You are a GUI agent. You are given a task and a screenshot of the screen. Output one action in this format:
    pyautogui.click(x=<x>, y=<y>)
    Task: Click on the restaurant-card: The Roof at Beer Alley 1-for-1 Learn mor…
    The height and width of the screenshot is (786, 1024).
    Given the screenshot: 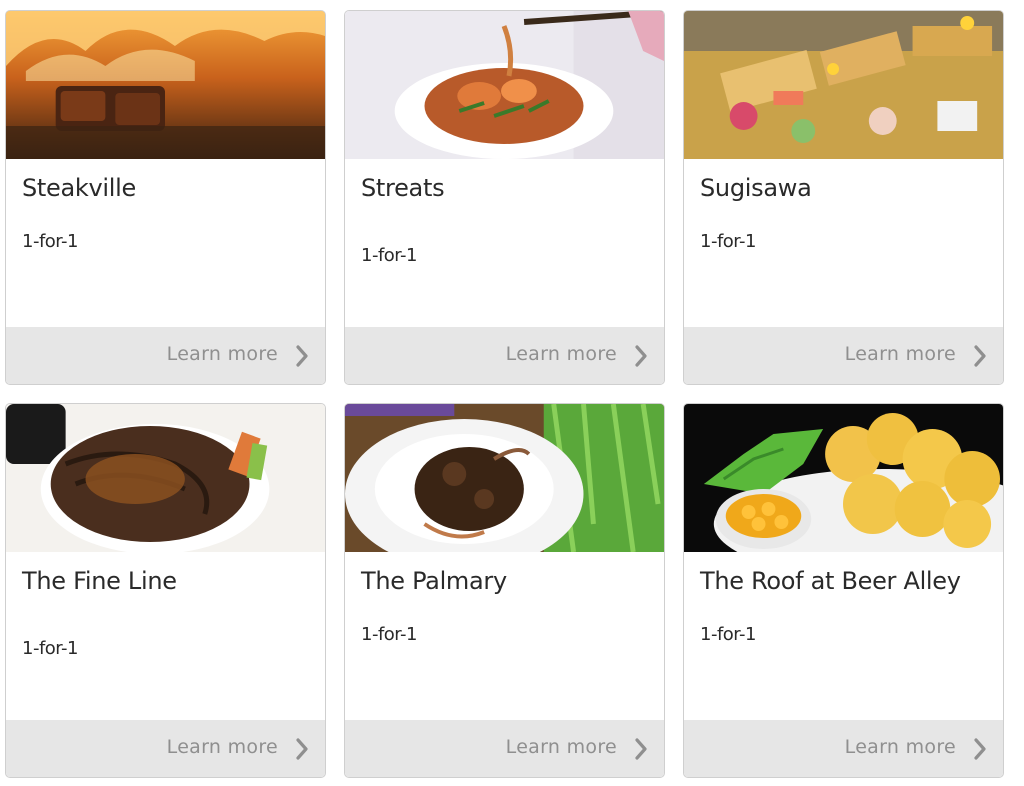 What is the action you would take?
    pyautogui.click(x=843, y=590)
    